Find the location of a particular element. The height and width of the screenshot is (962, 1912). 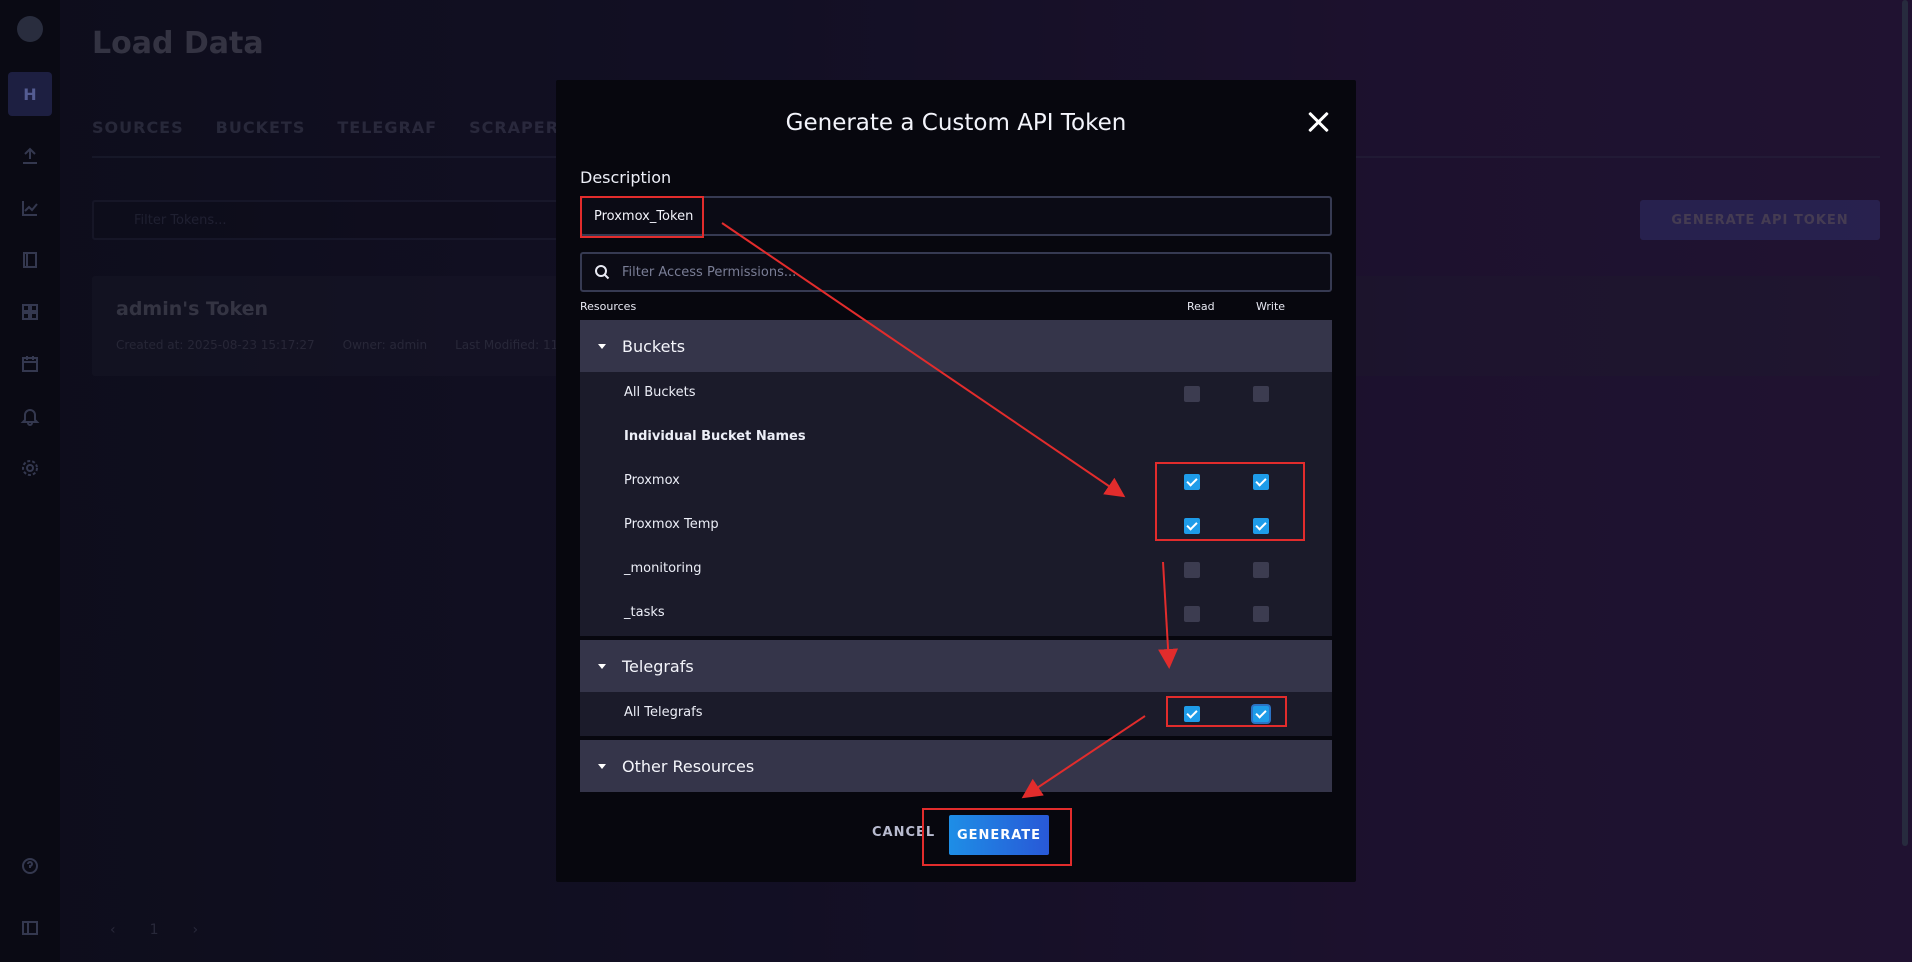

resource-row: Individual Bucket Names is located at coordinates (956, 438).